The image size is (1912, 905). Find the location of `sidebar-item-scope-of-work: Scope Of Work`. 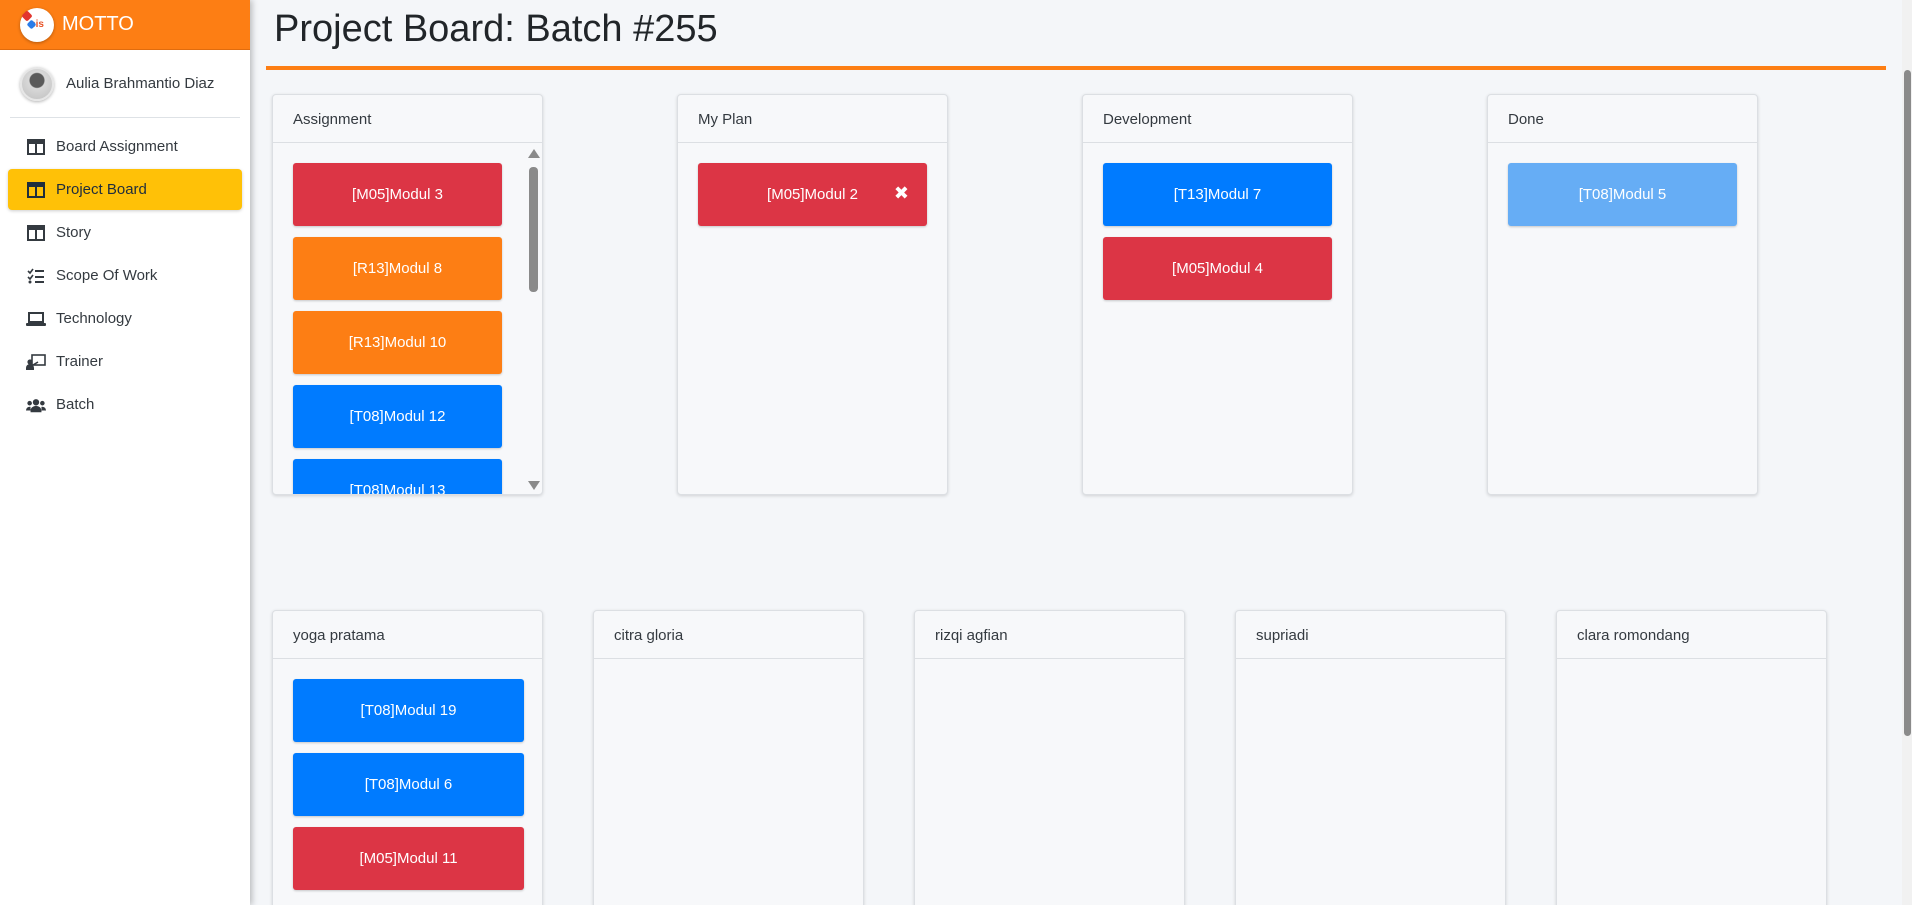

sidebar-item-scope-of-work: Scope Of Work is located at coordinates (125, 275).